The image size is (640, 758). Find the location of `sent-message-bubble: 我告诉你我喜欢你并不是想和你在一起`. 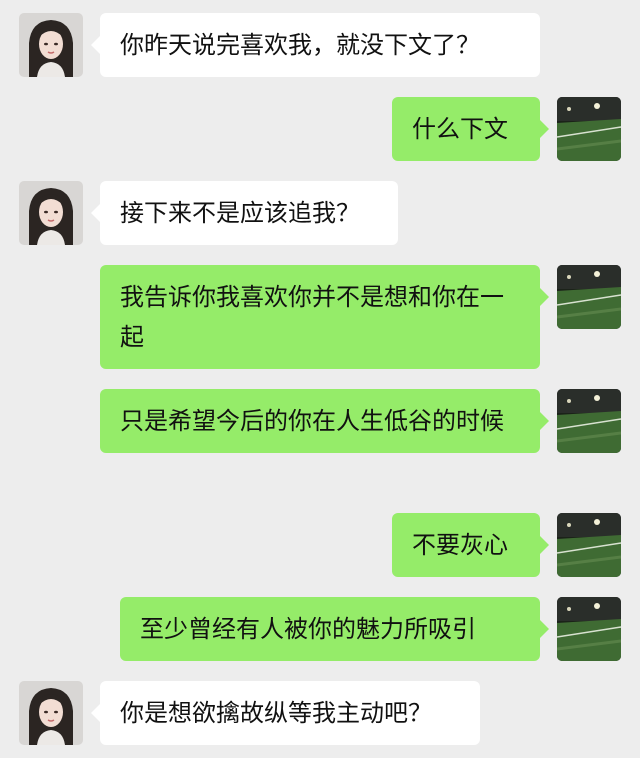

sent-message-bubble: 我告诉你我喜欢你并不是想和你在一起 is located at coordinates (324, 317).